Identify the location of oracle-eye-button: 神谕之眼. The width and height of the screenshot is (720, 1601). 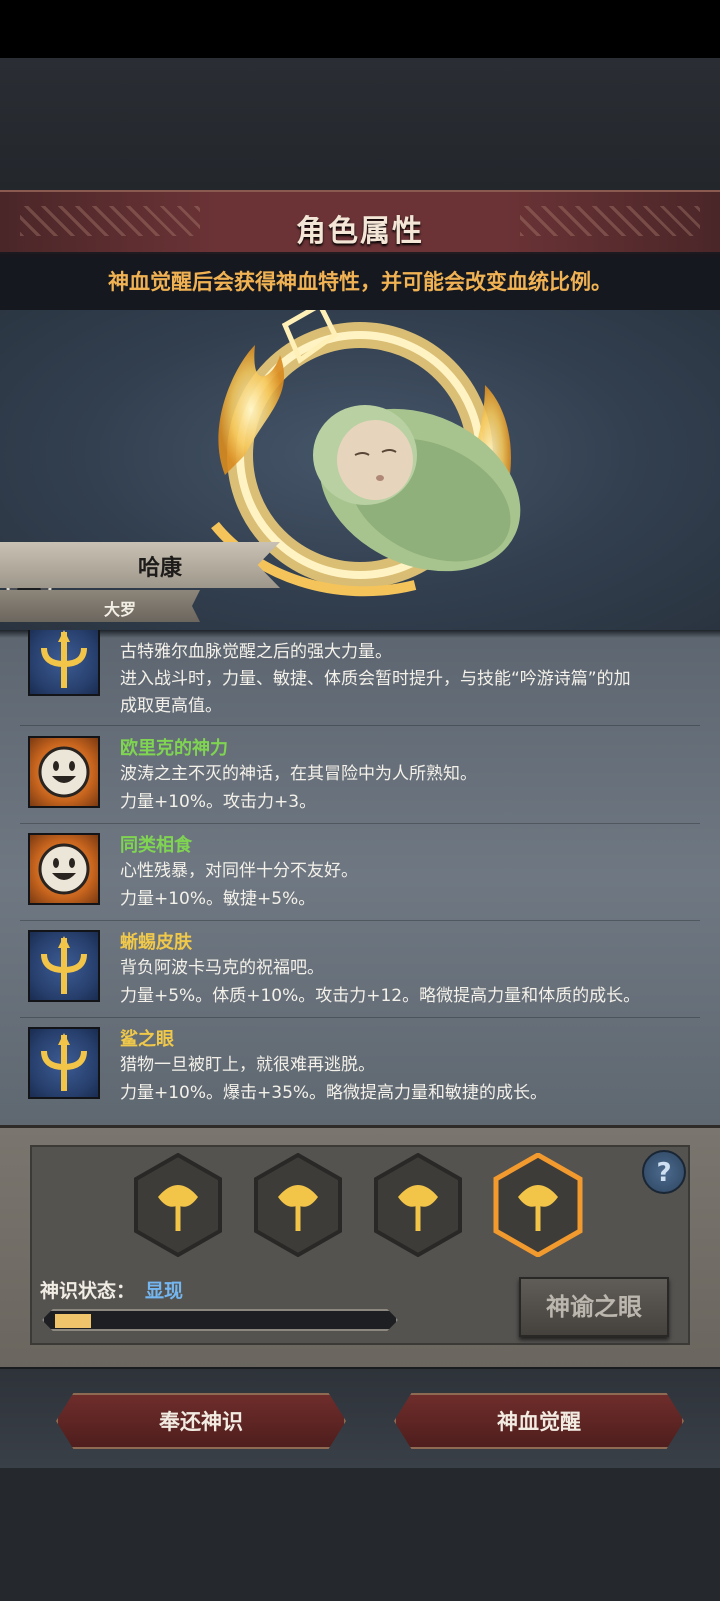
(594, 1307).